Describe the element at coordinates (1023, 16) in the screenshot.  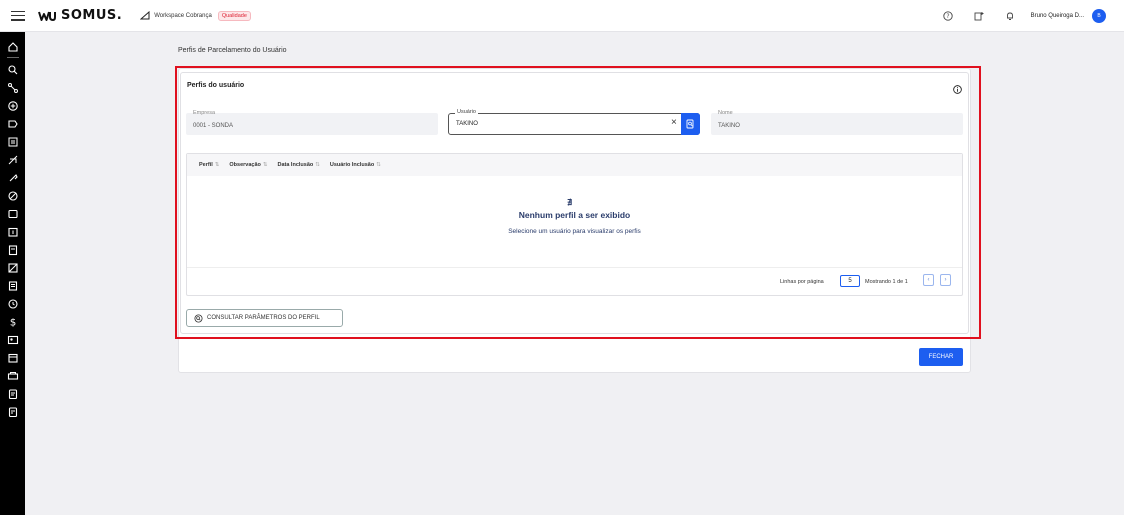
I see `topbar-actions: ? Bruno Queiroga D... B` at that location.